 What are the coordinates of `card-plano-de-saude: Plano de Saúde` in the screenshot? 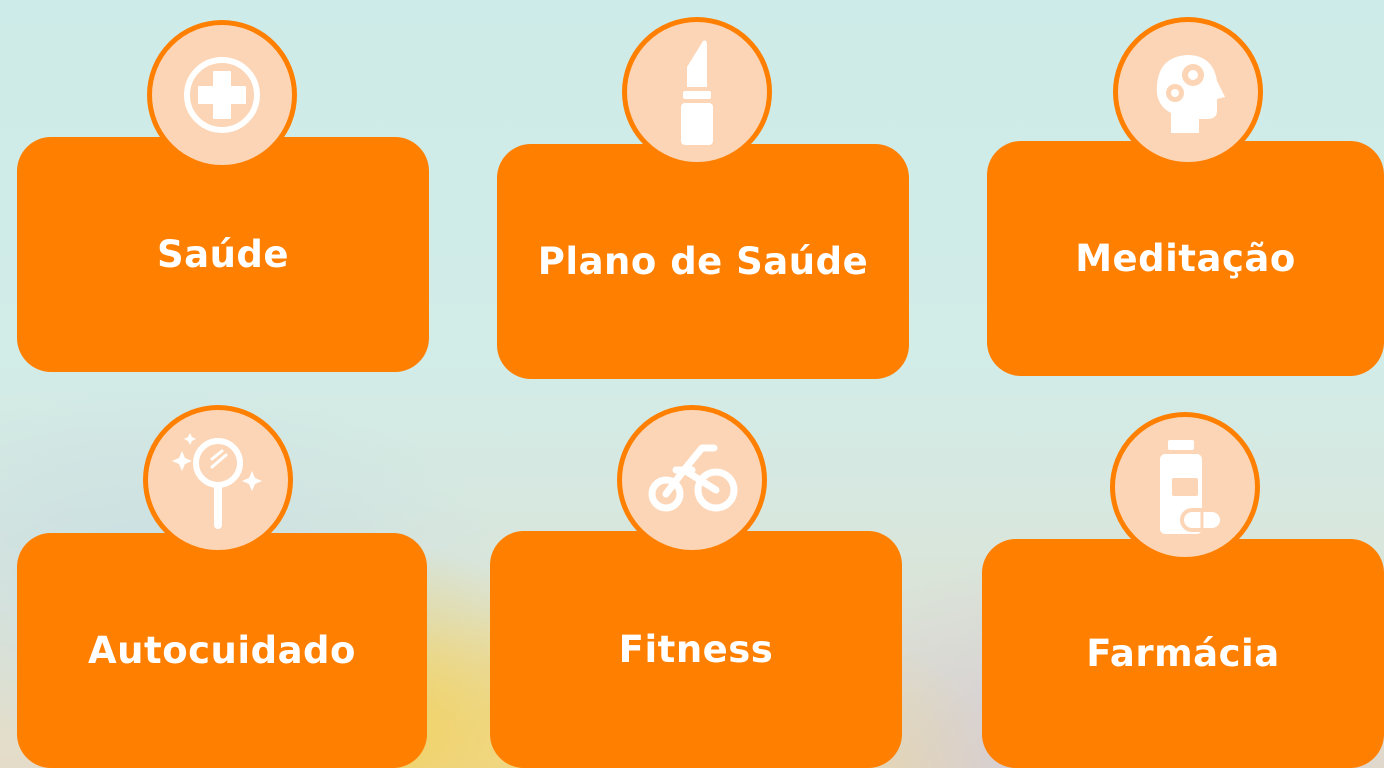 It's located at (703, 261).